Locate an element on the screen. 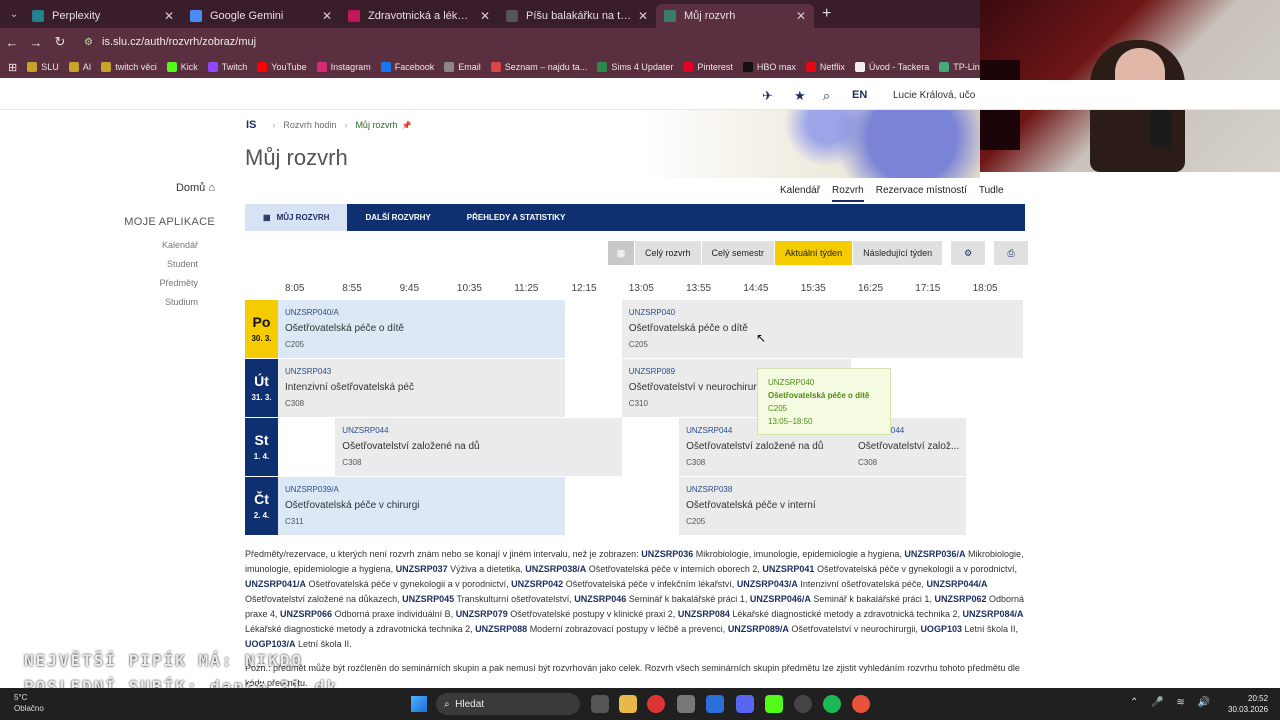 Image resolution: width=1280 pixels, height=720 pixels. full-semester-button: Celý semestr is located at coordinates (738, 253).